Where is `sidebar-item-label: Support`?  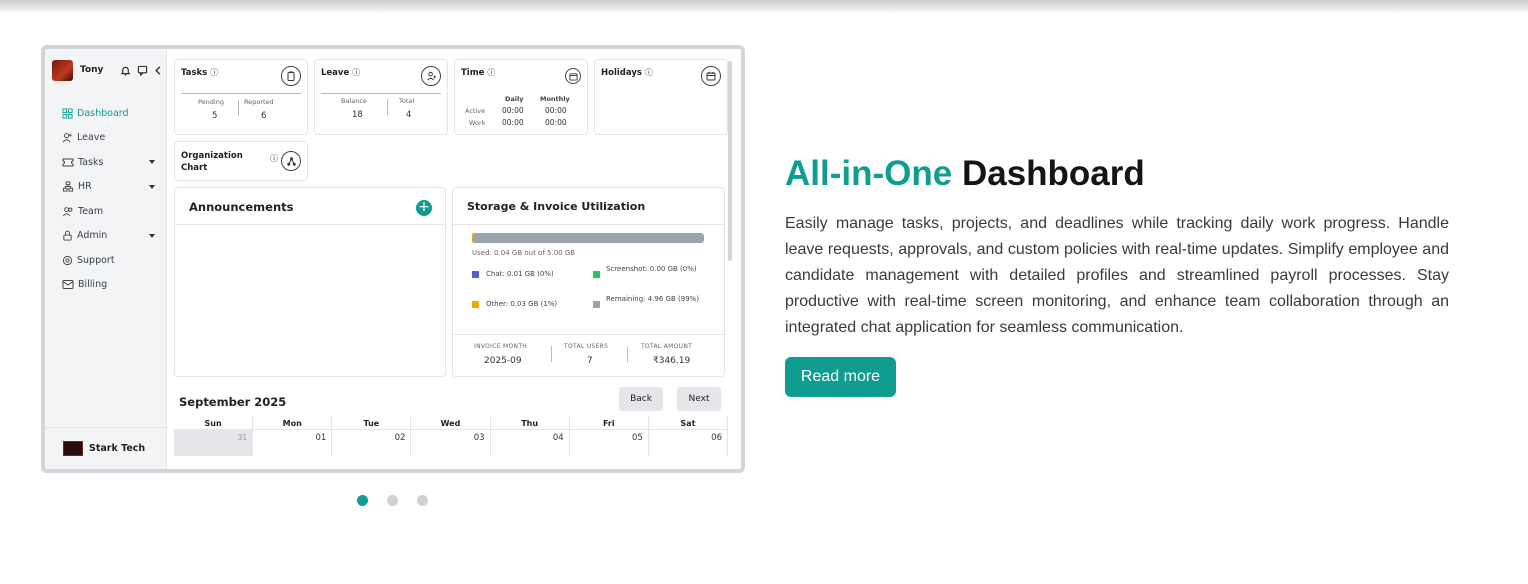
sidebar-item-label: Support is located at coordinates (96, 260).